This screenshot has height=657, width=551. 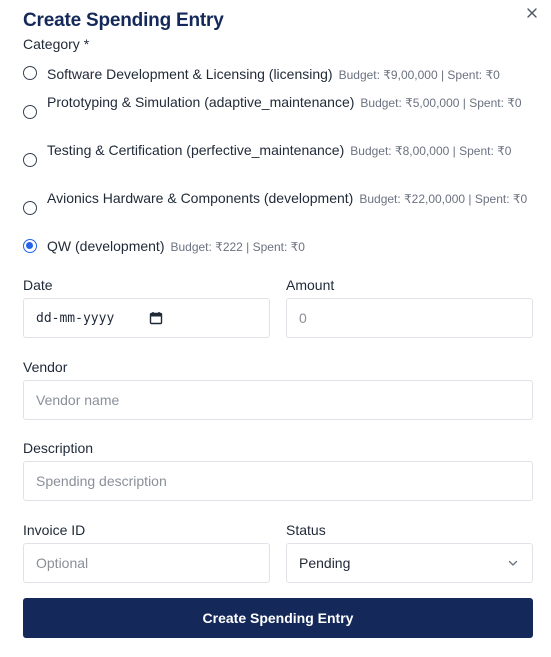 What do you see at coordinates (38, 285) in the screenshot?
I see `date-label: Date` at bounding box center [38, 285].